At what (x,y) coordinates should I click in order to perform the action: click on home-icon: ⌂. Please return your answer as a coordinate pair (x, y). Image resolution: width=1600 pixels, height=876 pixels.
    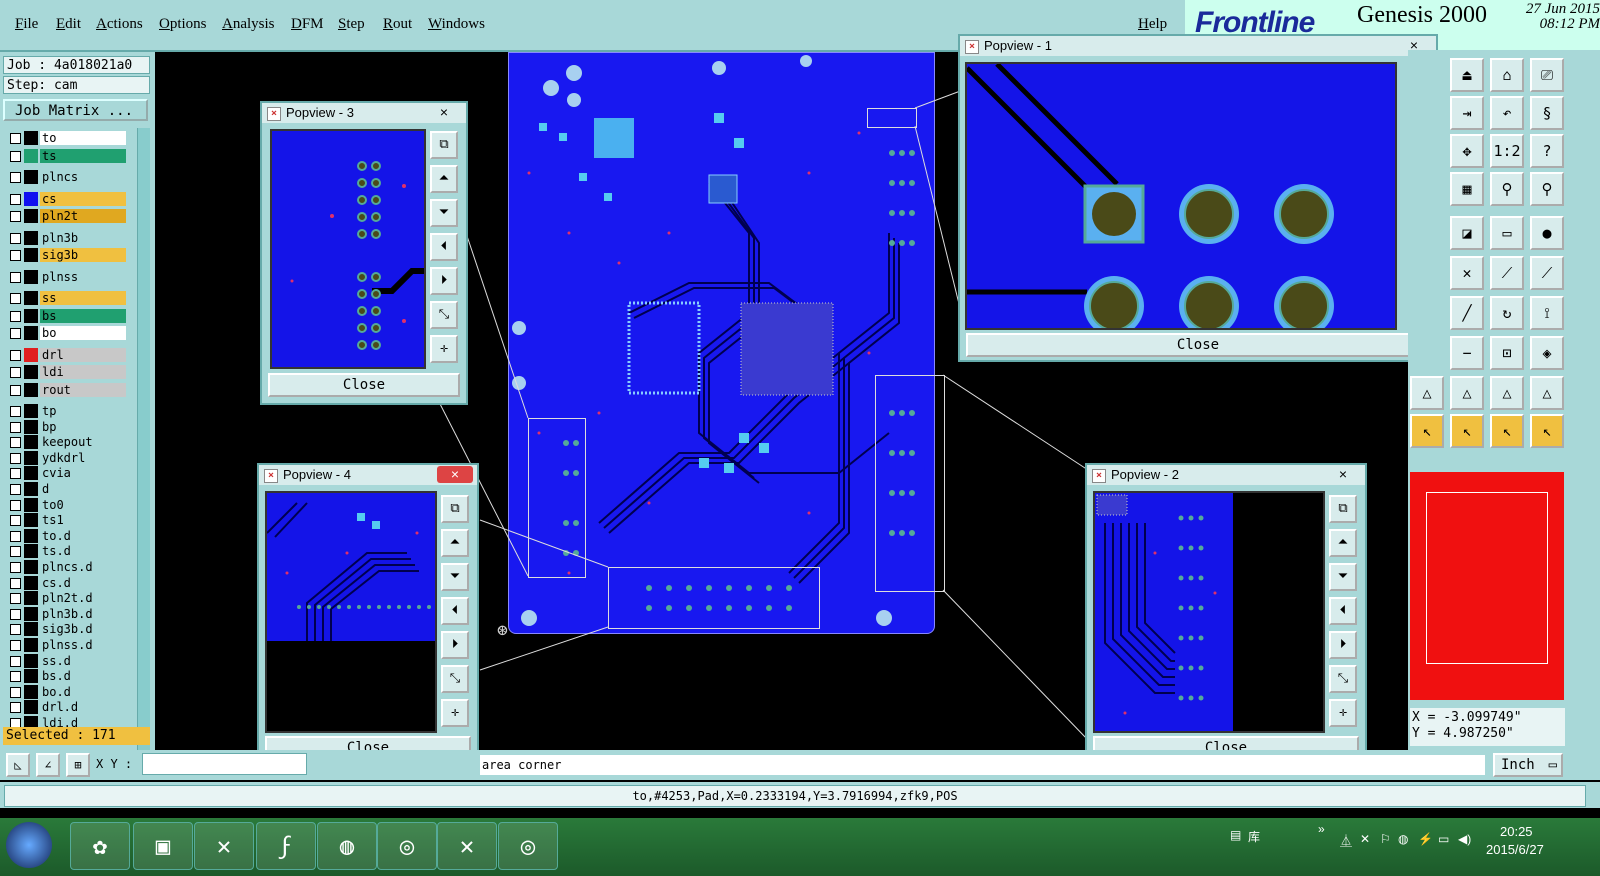
    Looking at the image, I should click on (1507, 75).